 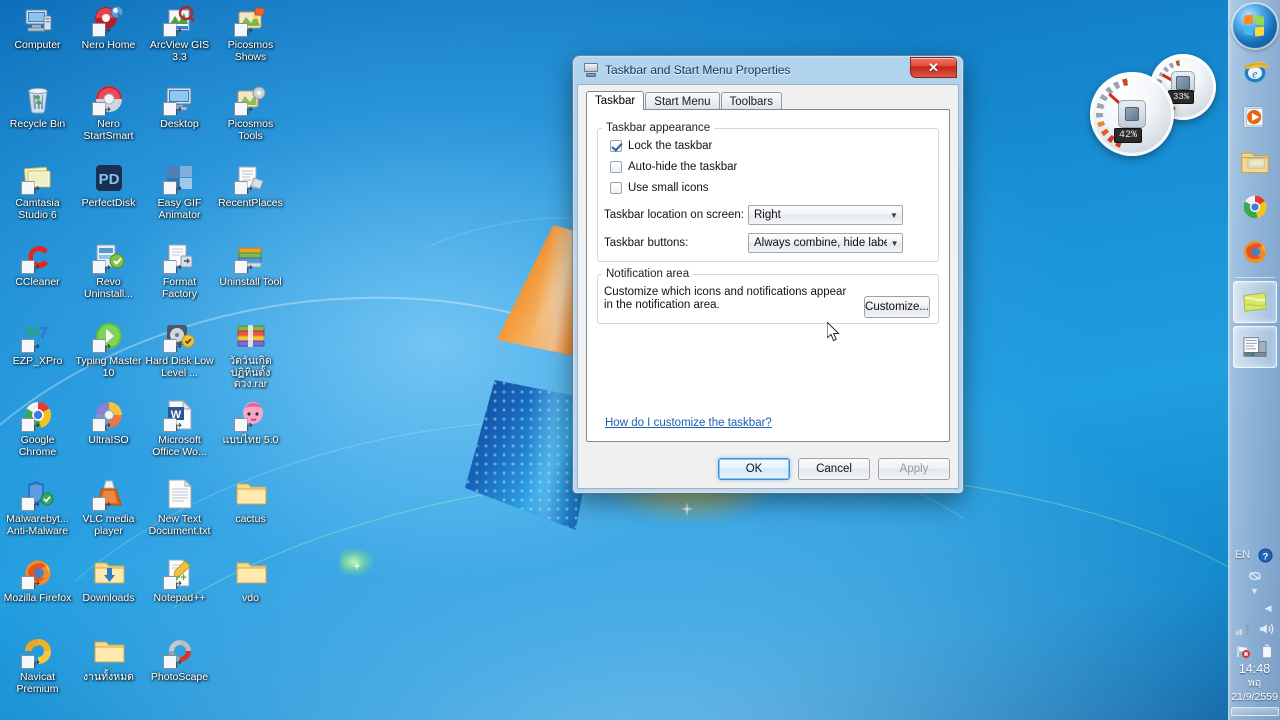 I want to click on taskbar-item-sticky-notes, so click(x=1254, y=302).